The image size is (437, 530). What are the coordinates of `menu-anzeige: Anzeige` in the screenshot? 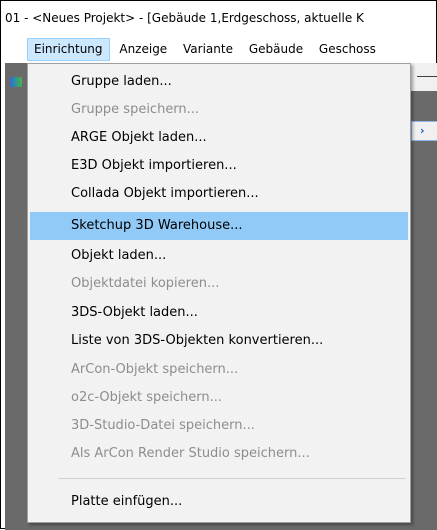 It's located at (143, 49).